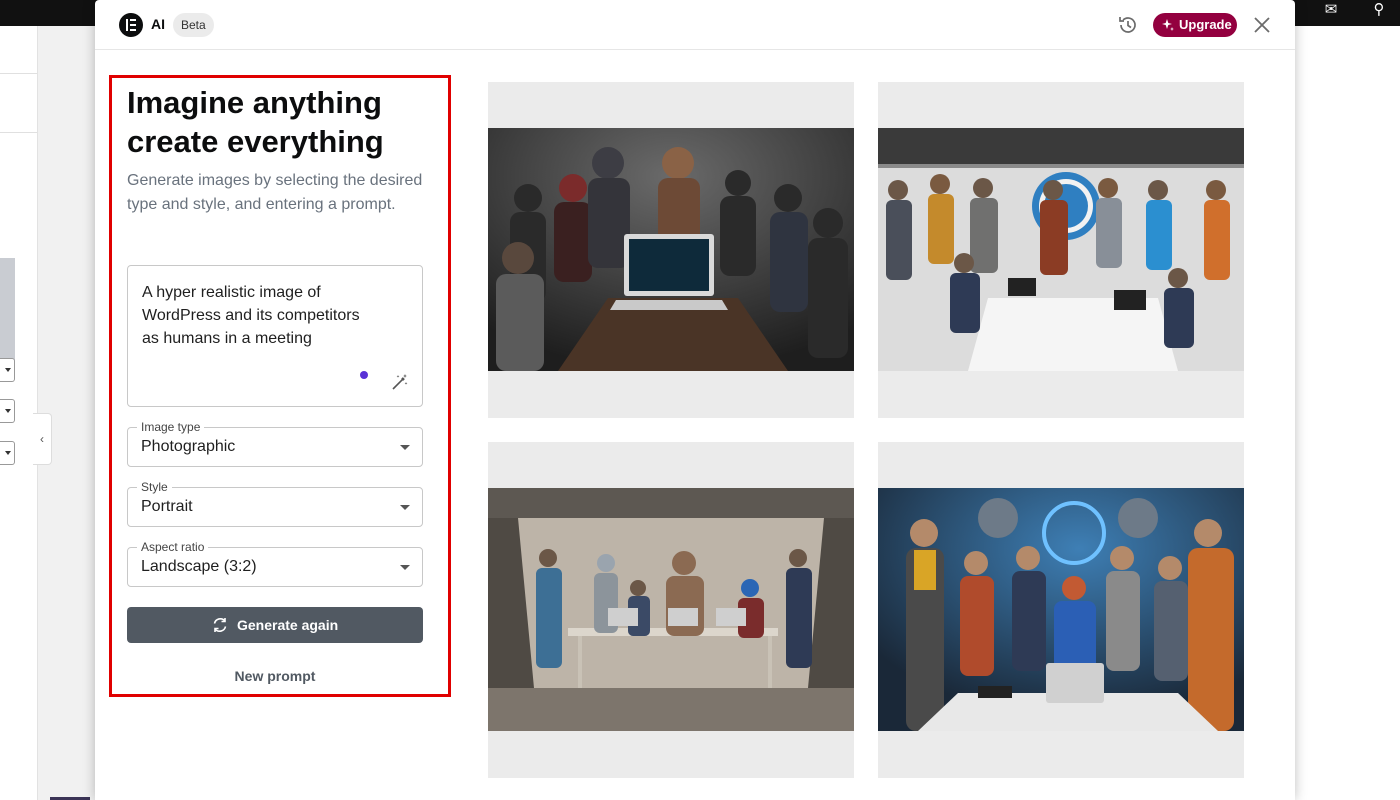 This screenshot has height=800, width=1400. What do you see at coordinates (288, 625) in the screenshot?
I see `generate-again-label: Generate again` at bounding box center [288, 625].